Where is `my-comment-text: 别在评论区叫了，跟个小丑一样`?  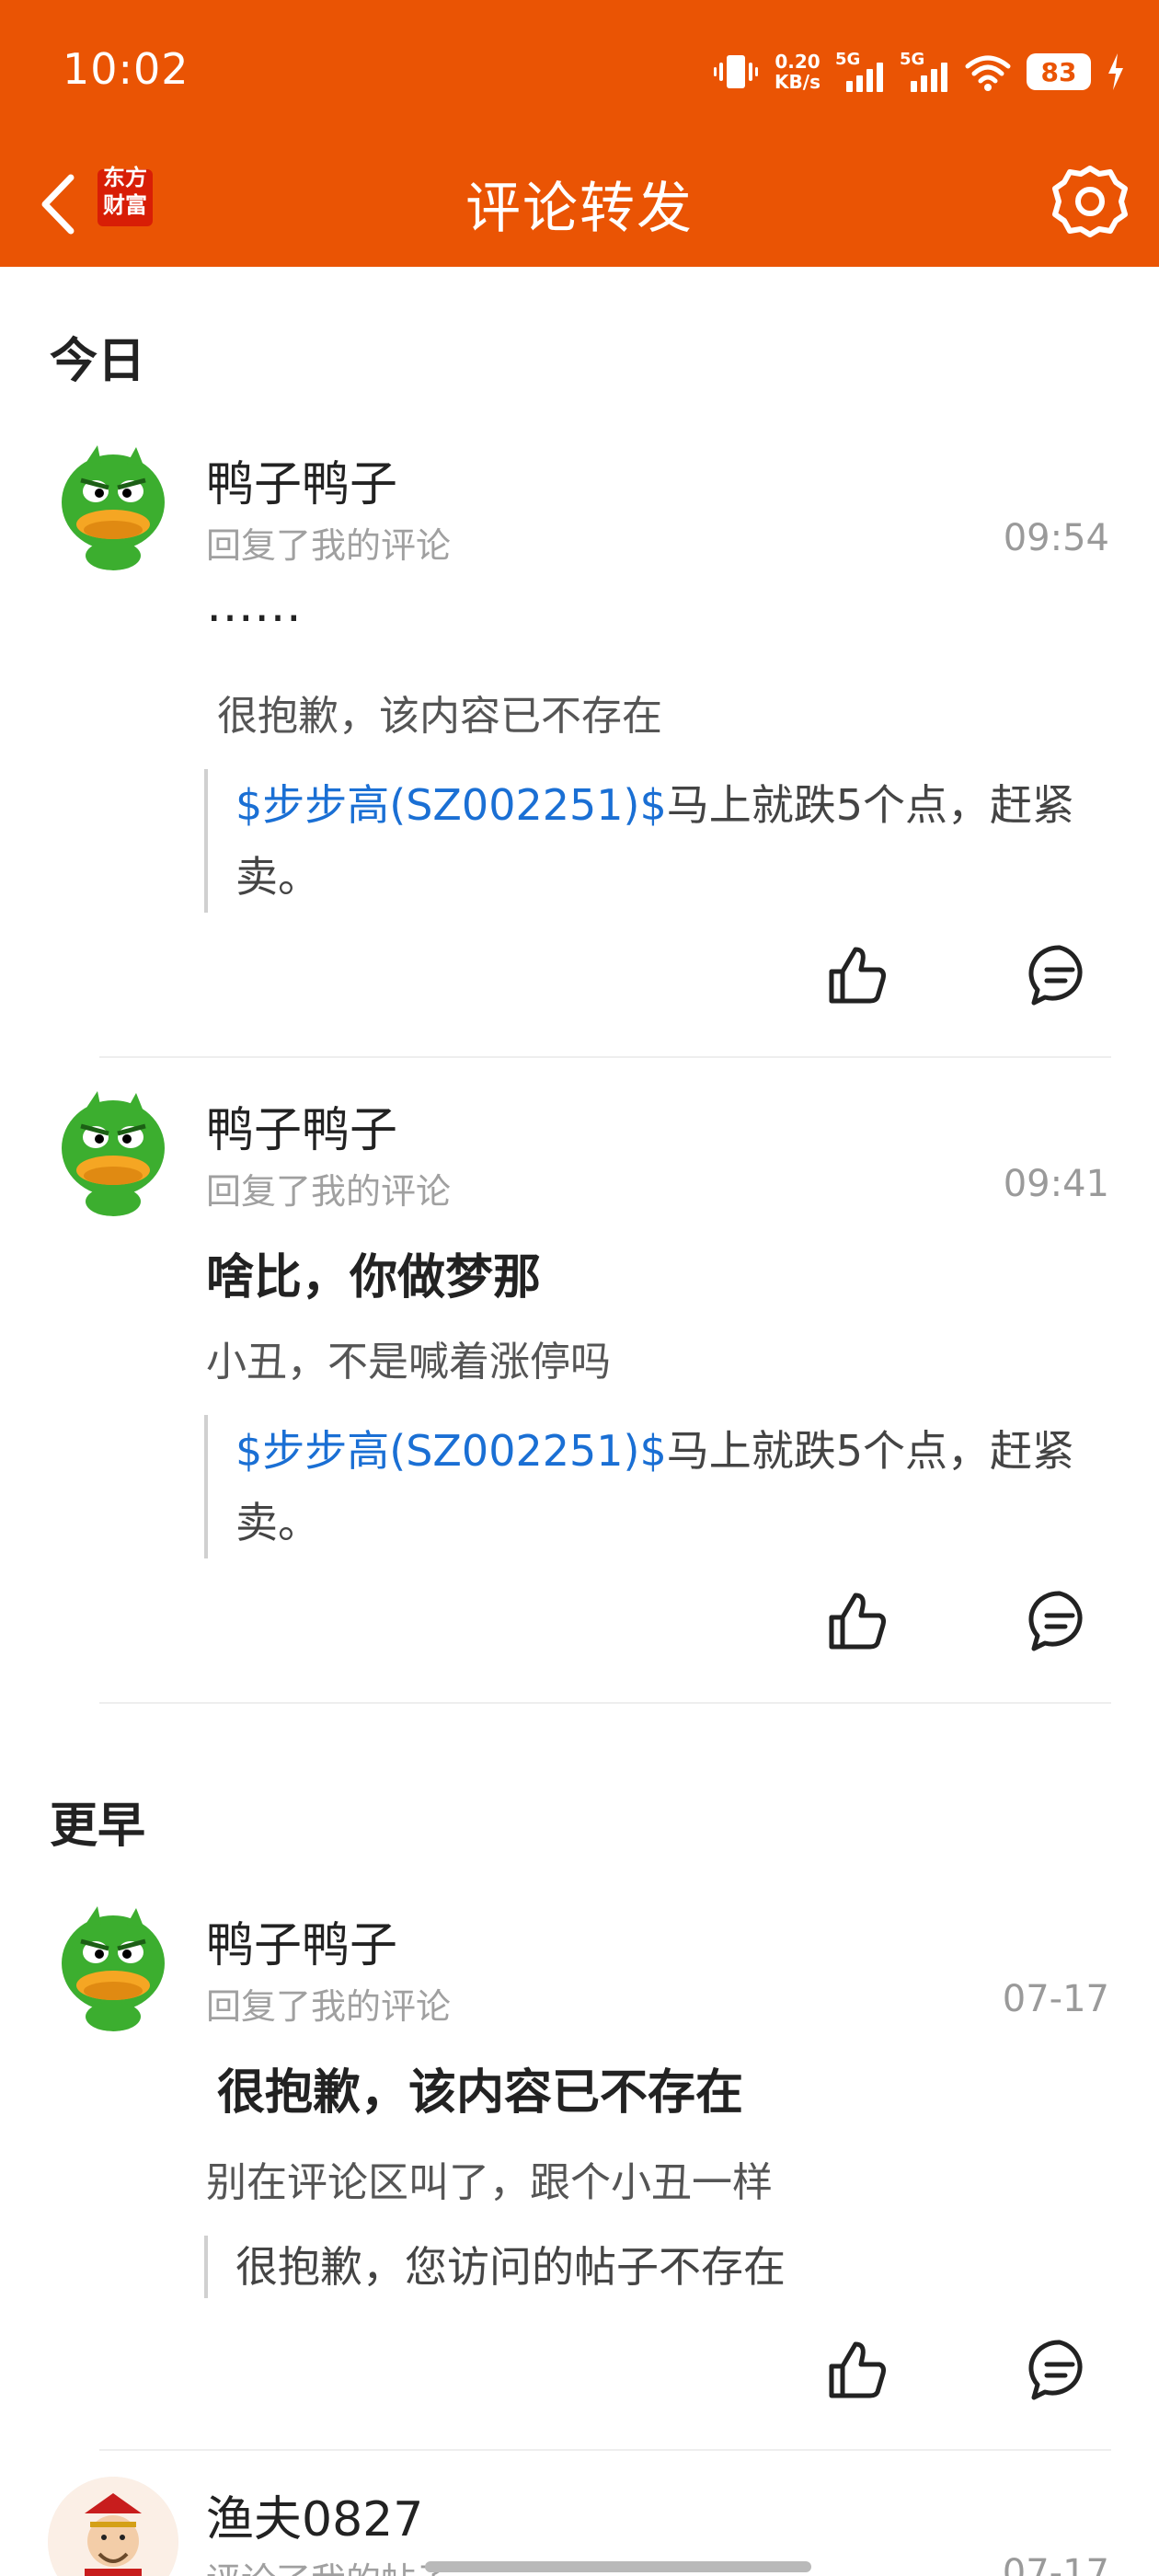
my-comment-text: 别在评论区叫了，跟个小丑一样 is located at coordinates (489, 2182).